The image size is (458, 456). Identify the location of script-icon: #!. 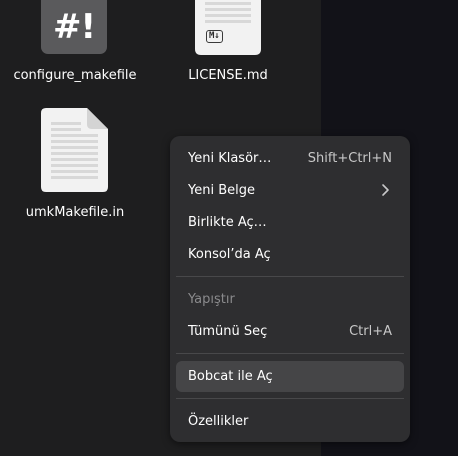
(74, 27).